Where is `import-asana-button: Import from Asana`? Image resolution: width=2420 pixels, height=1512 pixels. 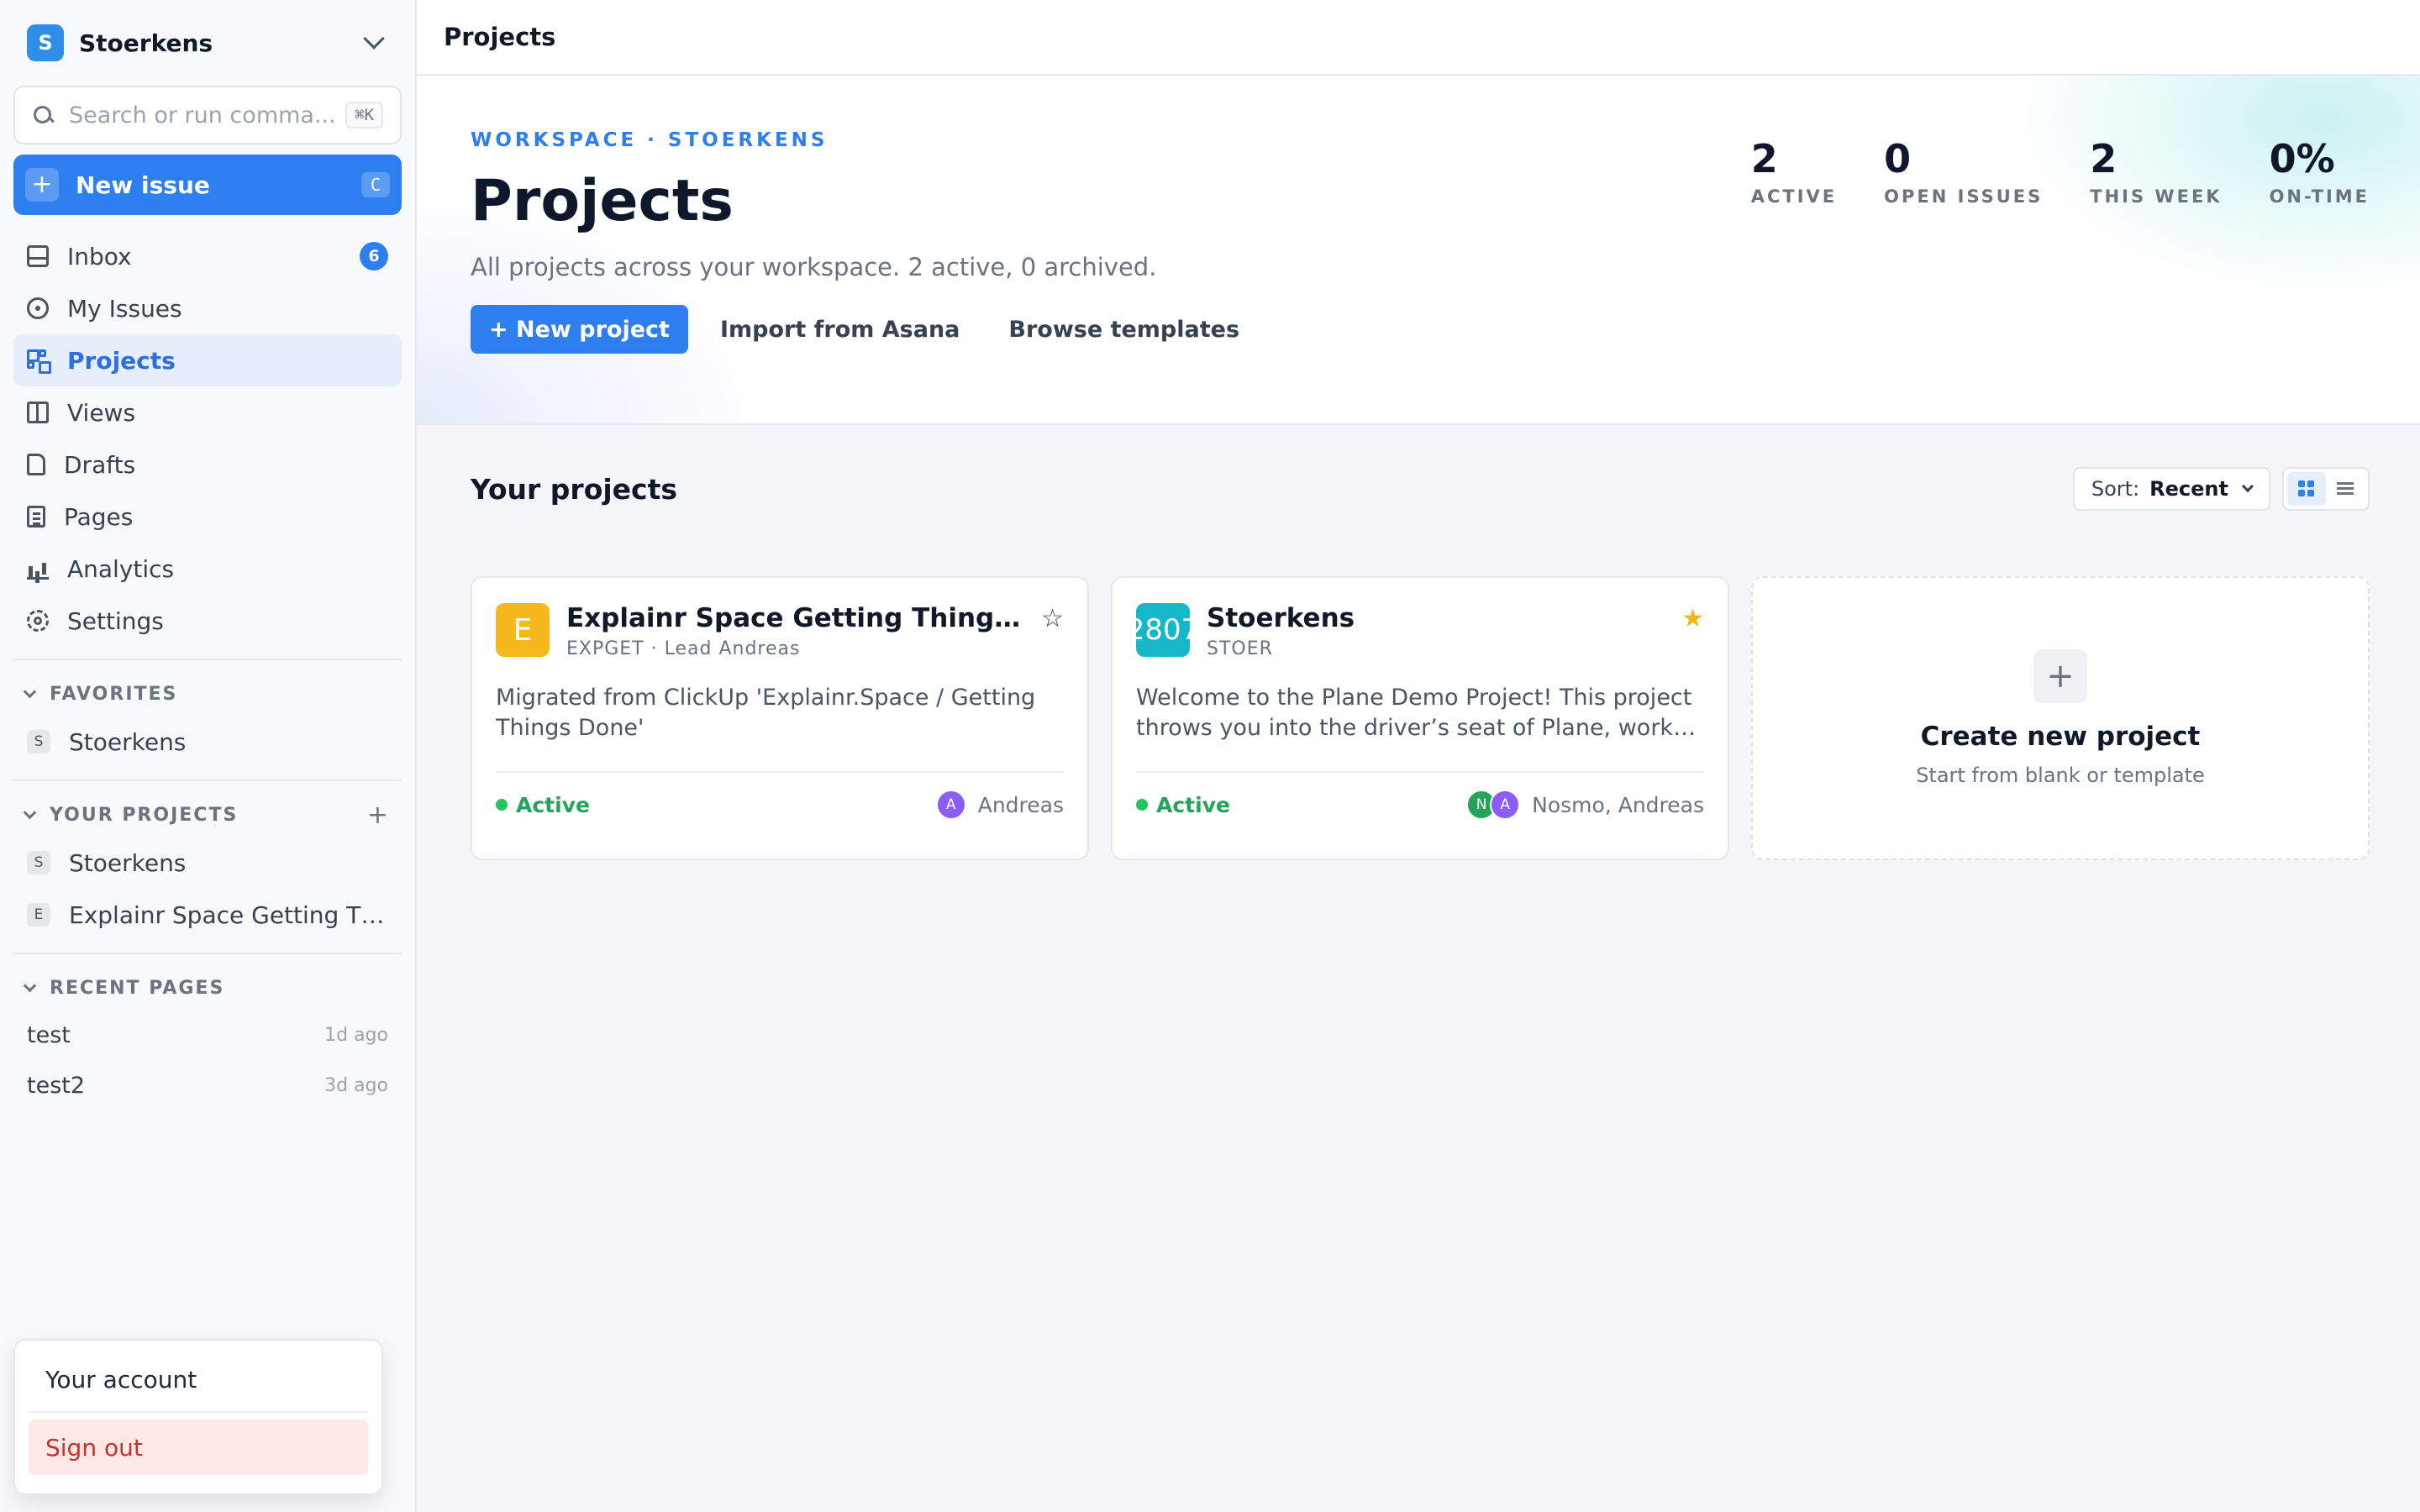
import-asana-button: Import from Asana is located at coordinates (840, 329).